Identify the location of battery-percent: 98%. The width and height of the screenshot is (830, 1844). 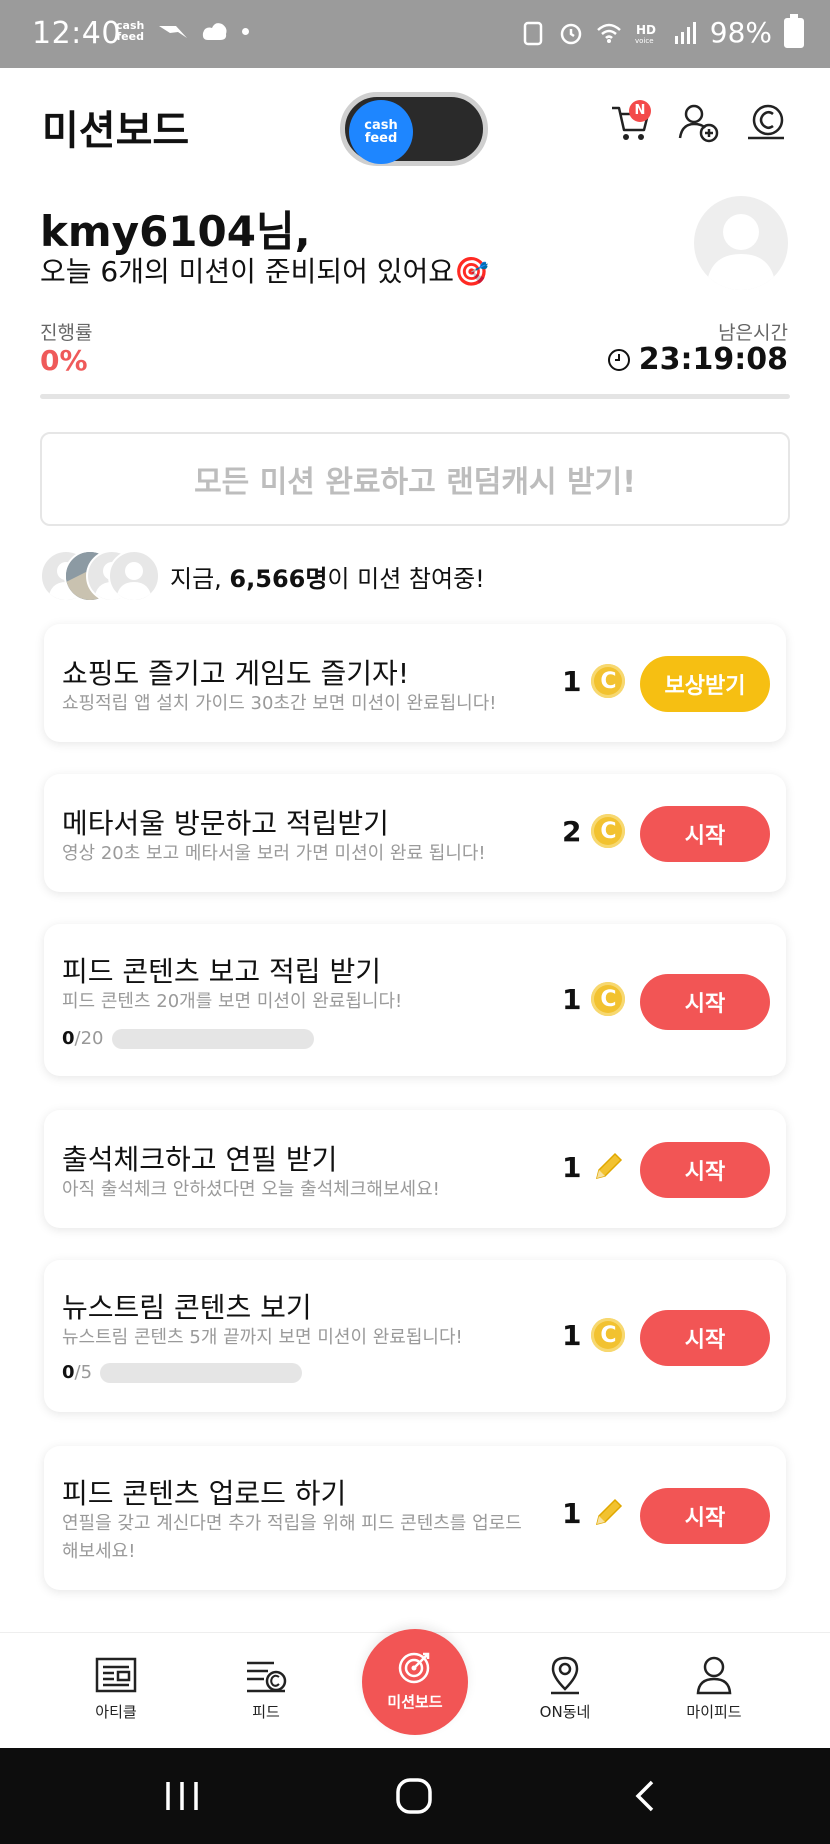
(740, 32).